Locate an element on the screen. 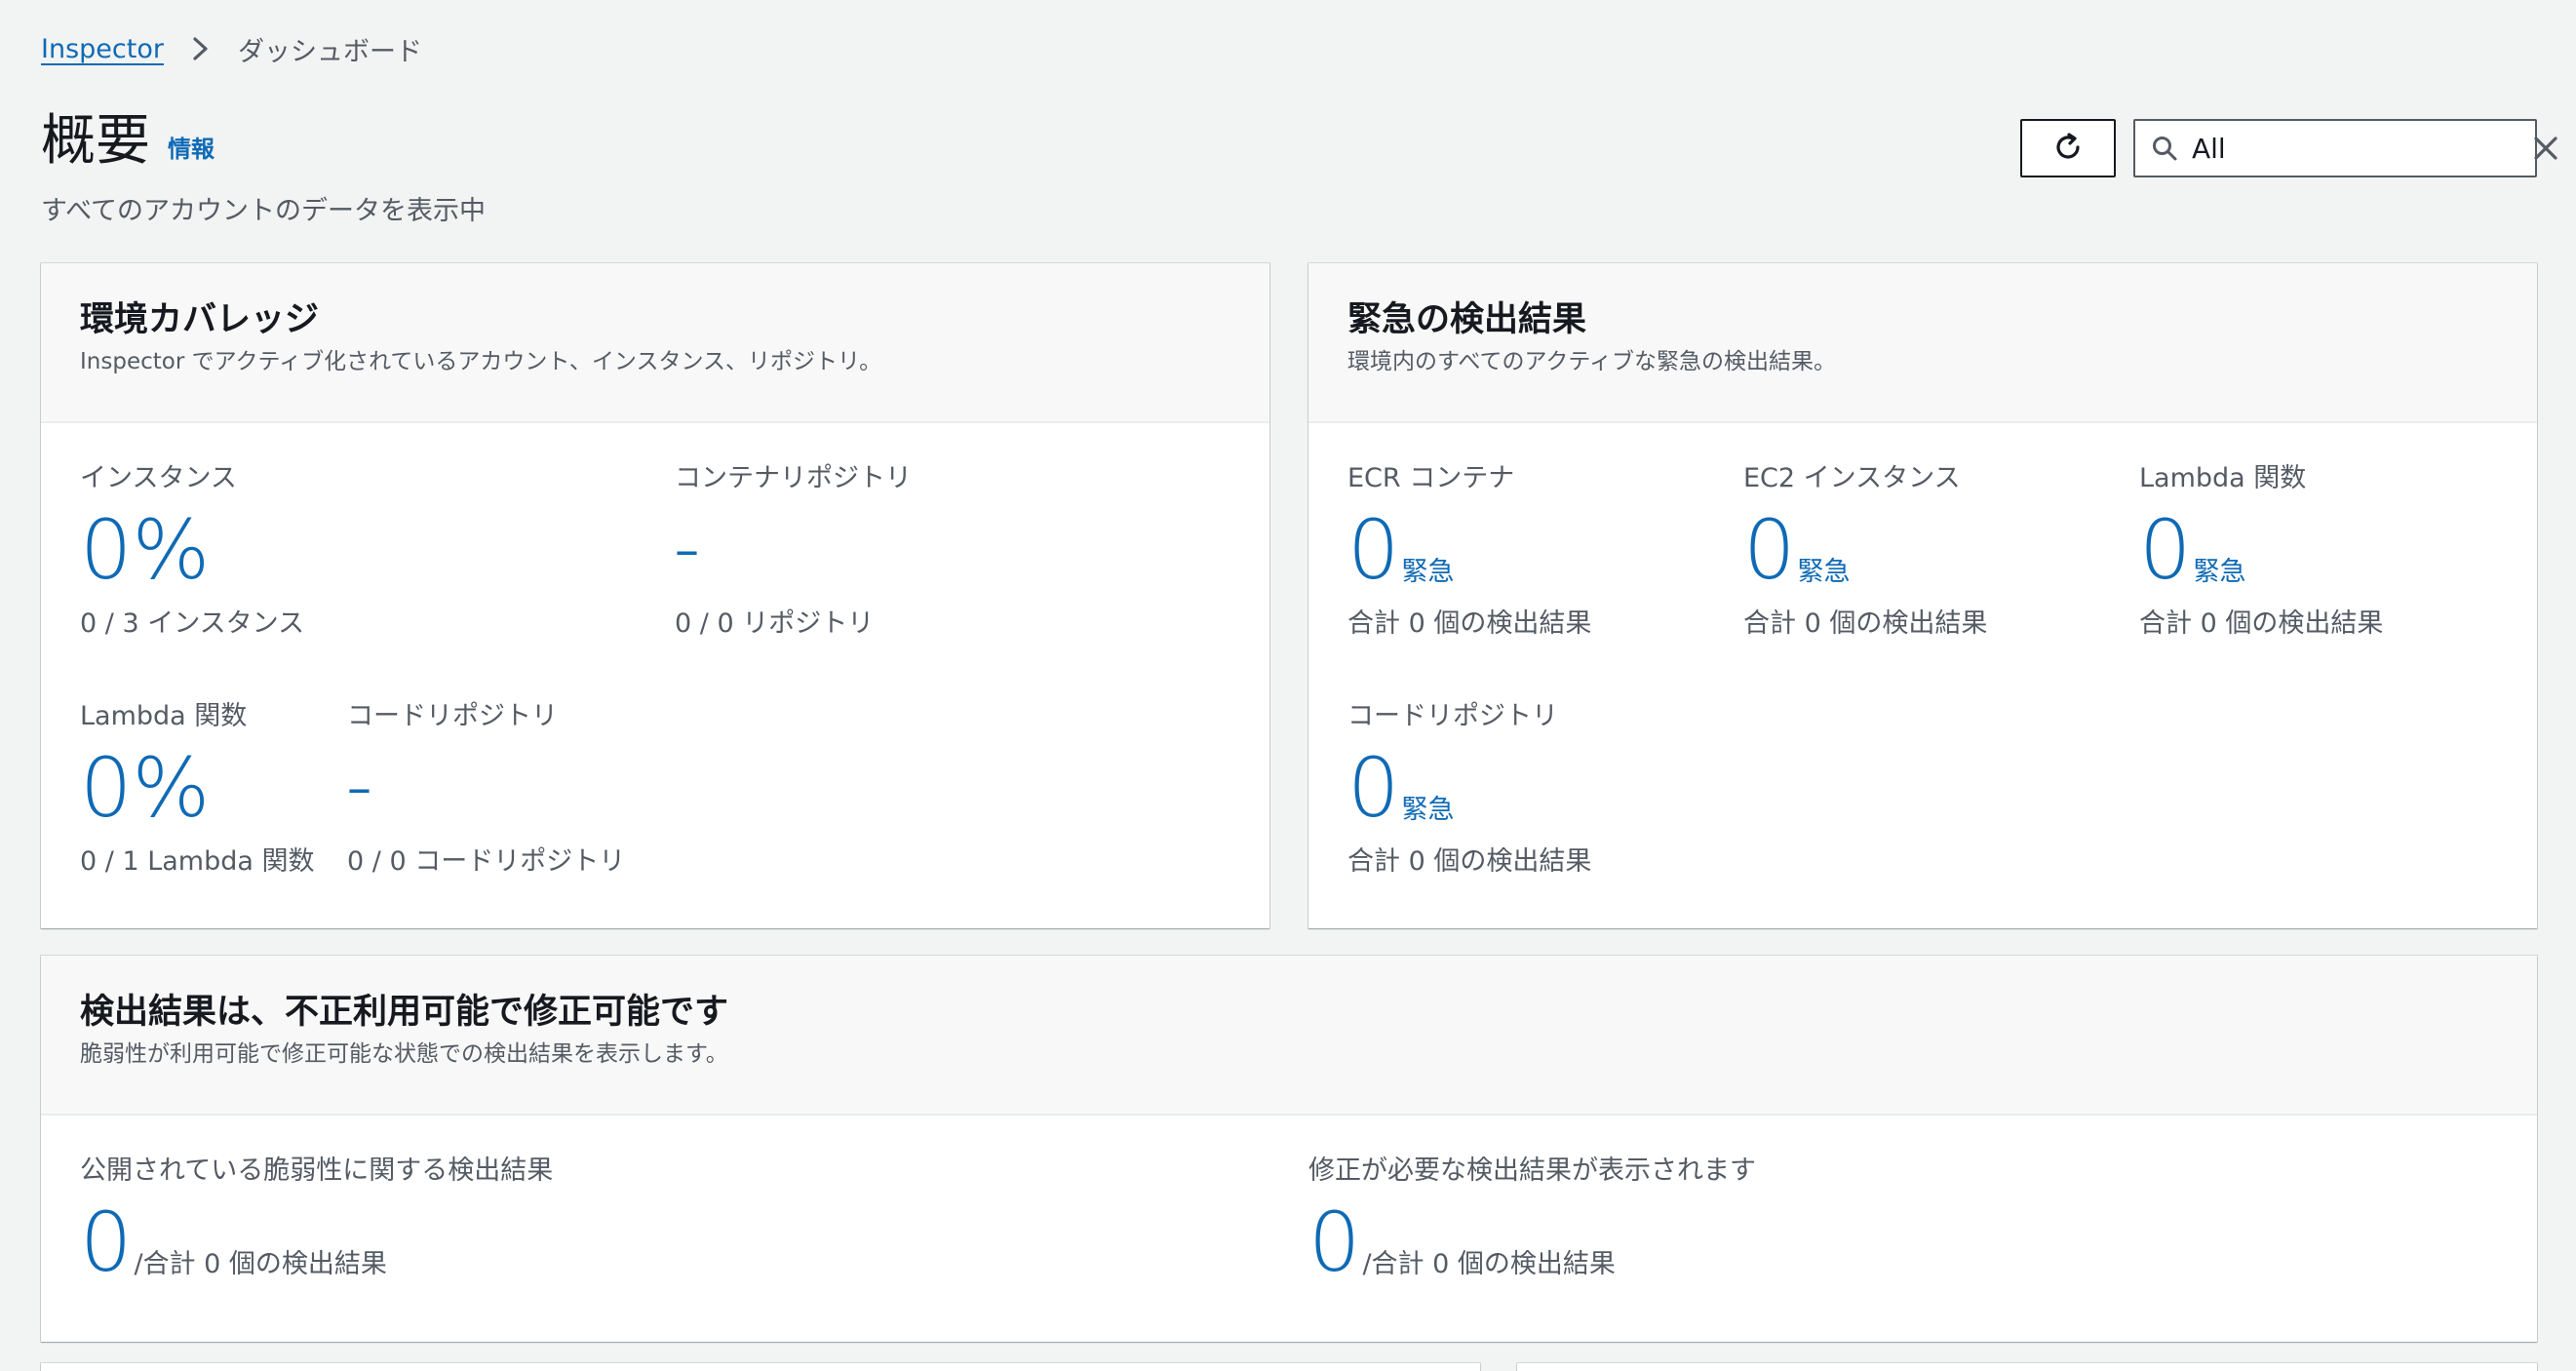  metric-sub: 0 / 1 Lambda 関数 is located at coordinates (197, 861).